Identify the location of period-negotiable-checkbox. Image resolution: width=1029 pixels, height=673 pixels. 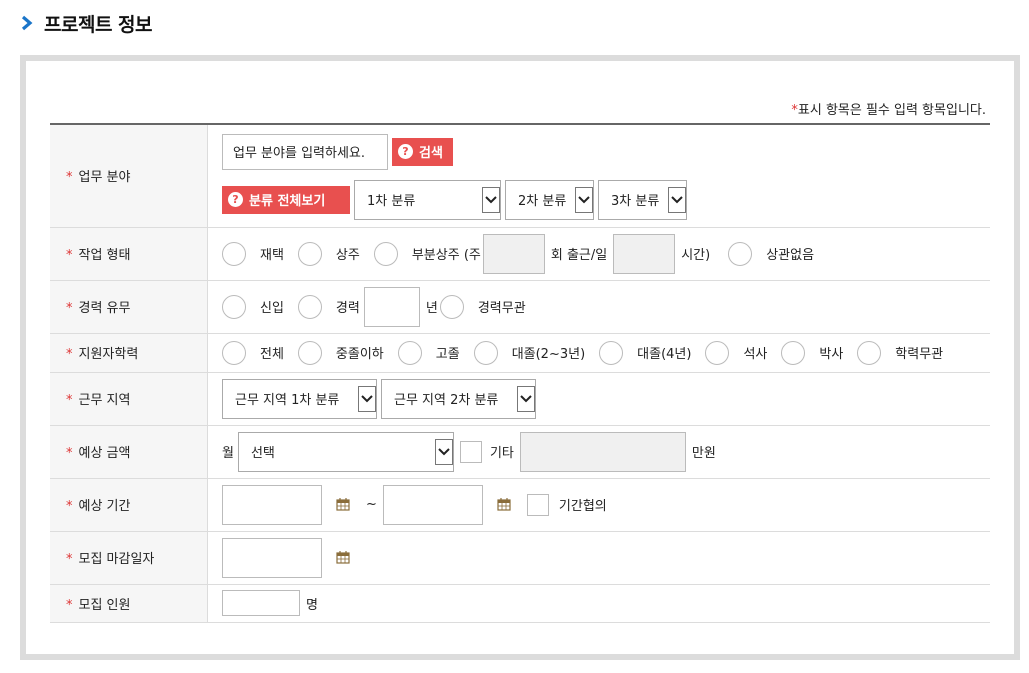
(537, 504).